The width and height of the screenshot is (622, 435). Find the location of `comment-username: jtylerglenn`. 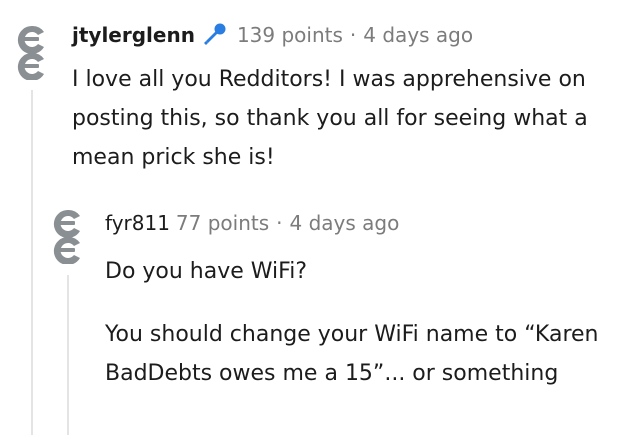

comment-username: jtylerglenn is located at coordinates (133, 35).